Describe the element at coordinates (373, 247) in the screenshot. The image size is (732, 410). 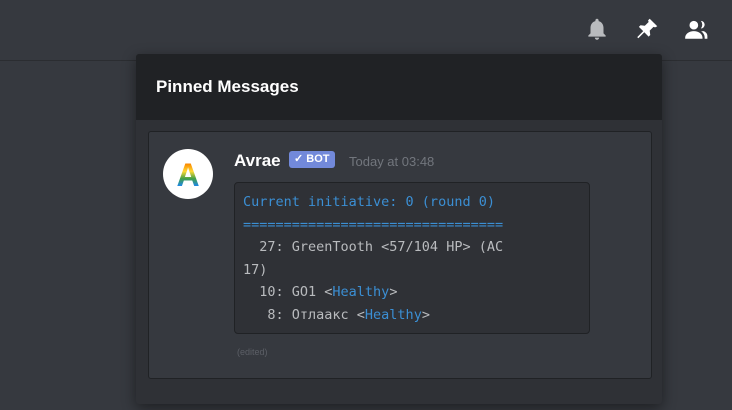
I see `code-text: 27: GreenTooth <57/104 HP> (AC` at that location.